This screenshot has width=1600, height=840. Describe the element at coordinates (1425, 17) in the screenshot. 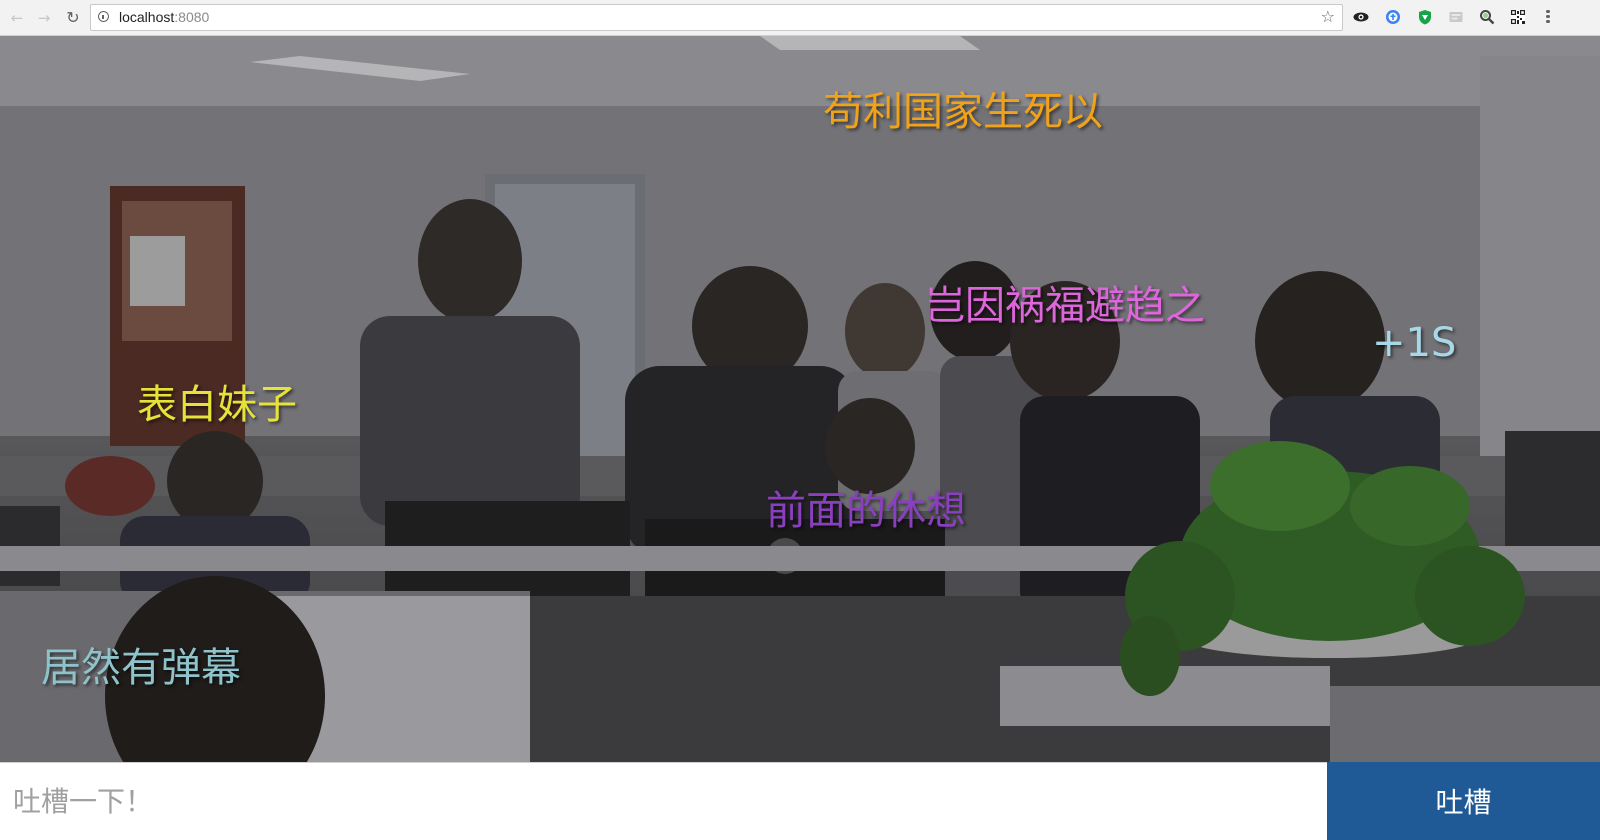

I see `shield-icon` at that location.